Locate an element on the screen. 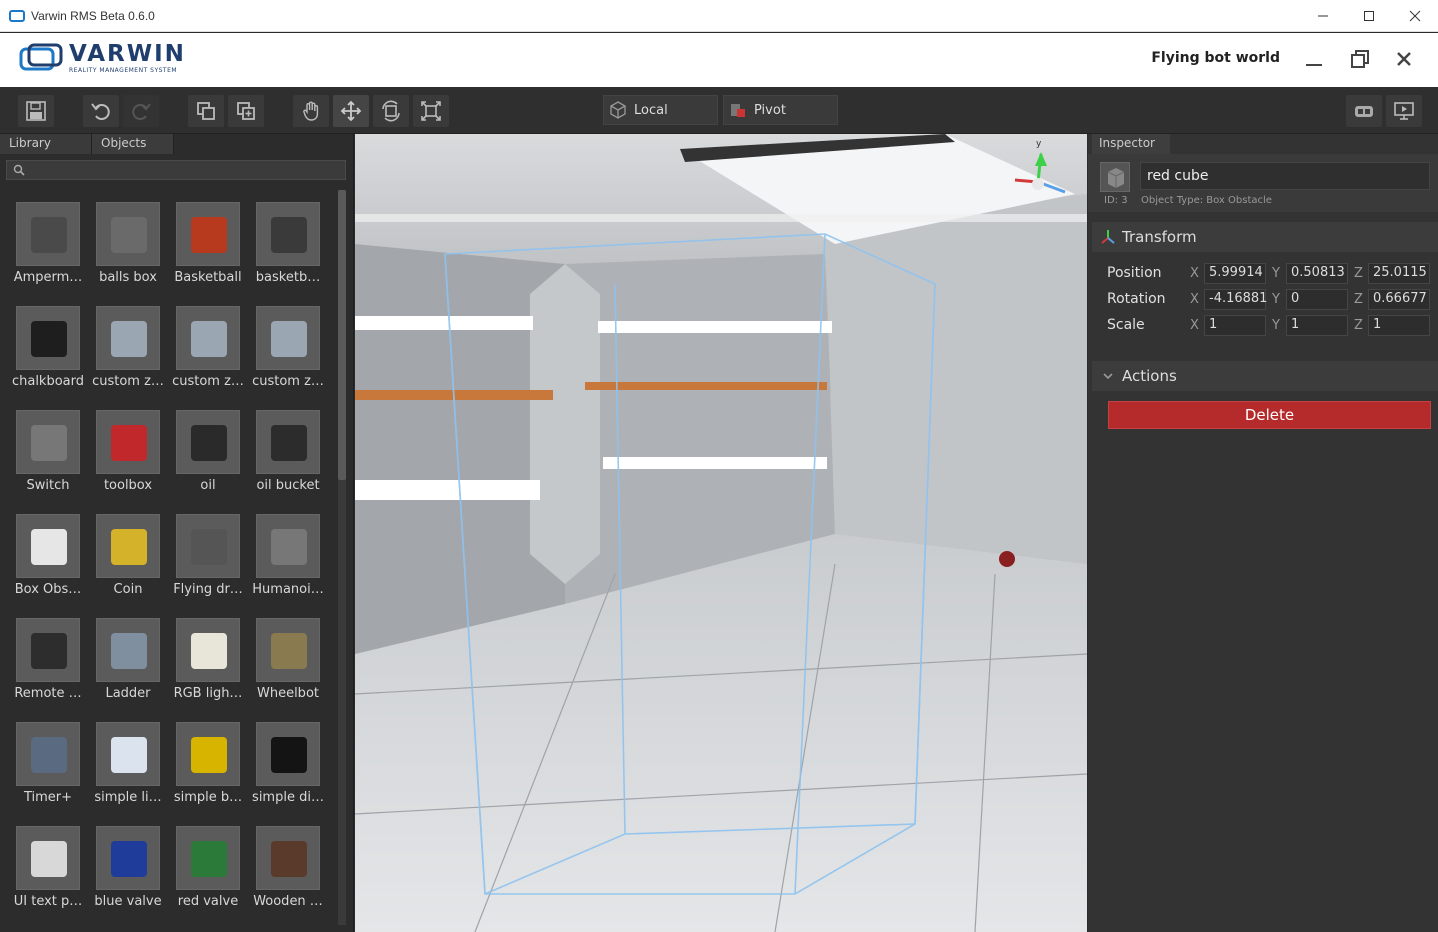 The width and height of the screenshot is (1438, 932). search-input is located at coordinates (181, 170).